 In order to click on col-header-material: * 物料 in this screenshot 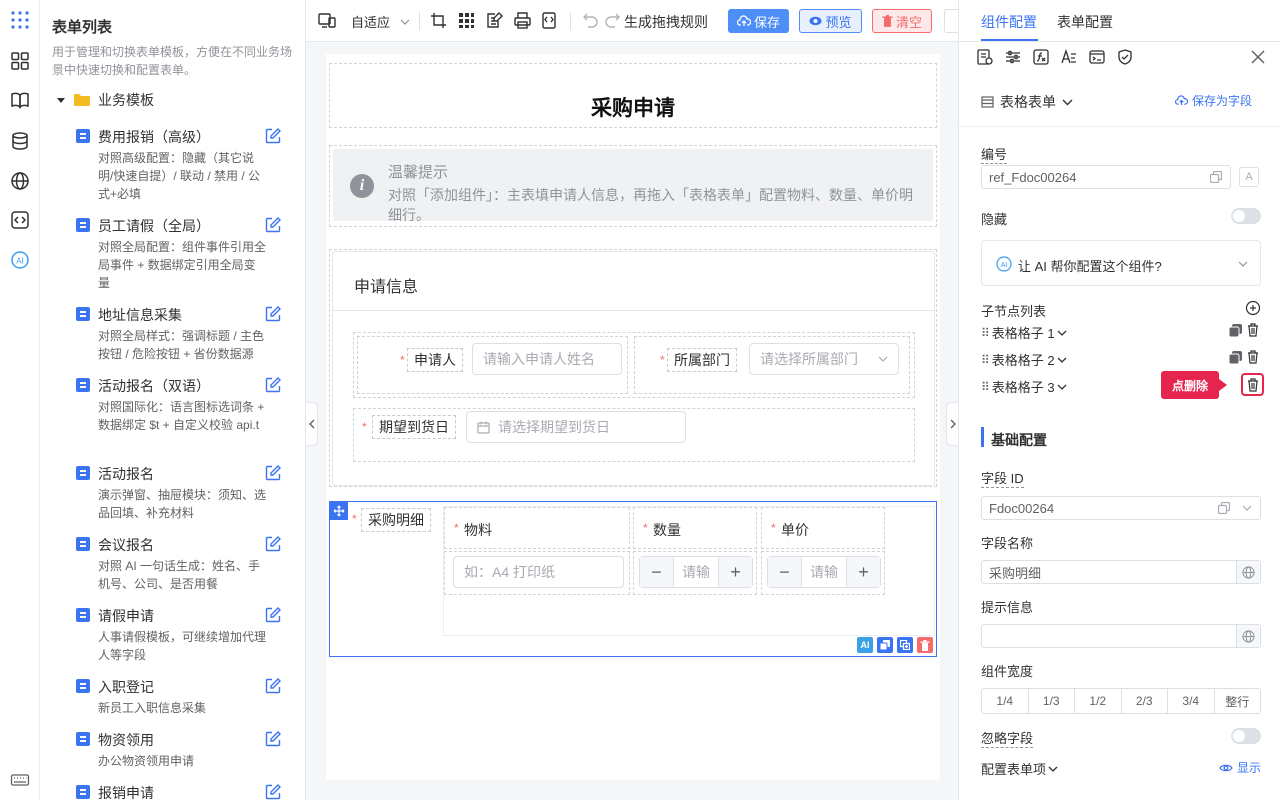, I will do `click(537, 528)`.